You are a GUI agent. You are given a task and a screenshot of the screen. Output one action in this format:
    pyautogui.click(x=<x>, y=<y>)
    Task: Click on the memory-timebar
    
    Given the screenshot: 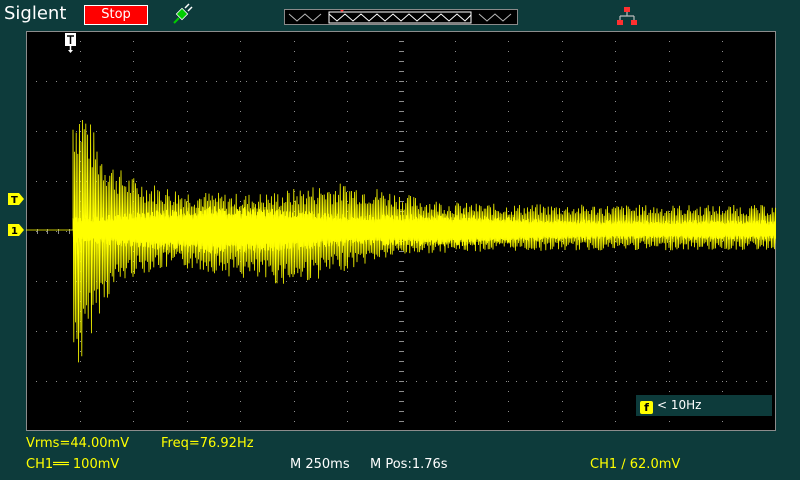 What is the action you would take?
    pyautogui.click(x=401, y=17)
    